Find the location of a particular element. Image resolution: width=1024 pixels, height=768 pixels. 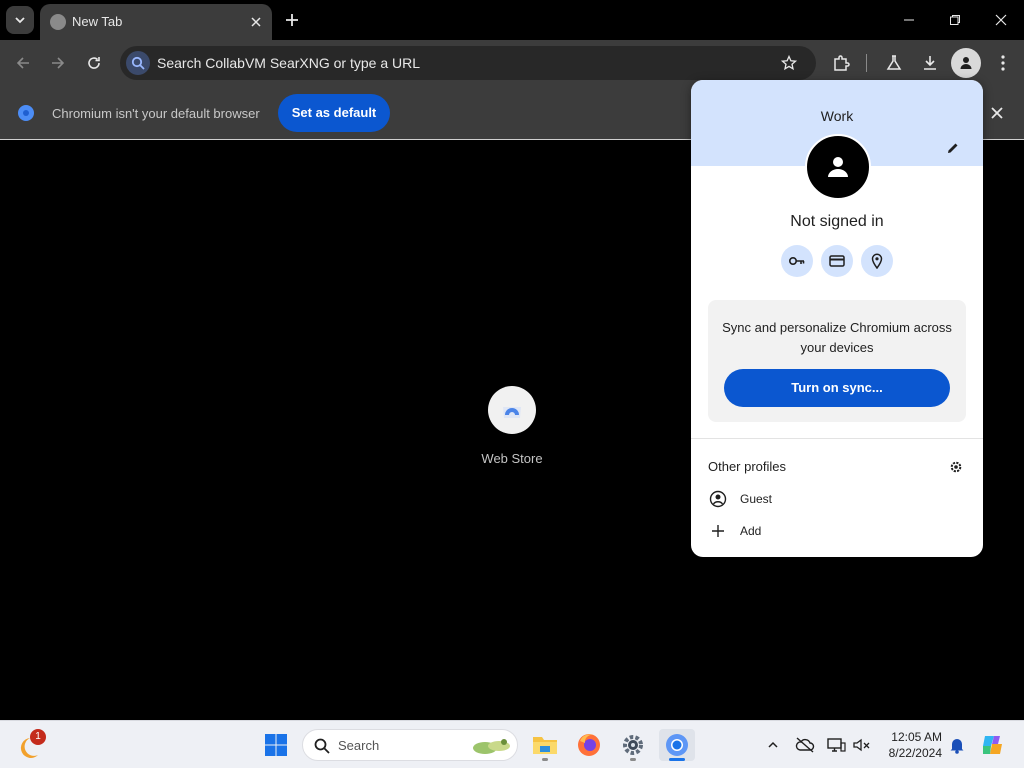

puzzle-icon is located at coordinates (842, 63).